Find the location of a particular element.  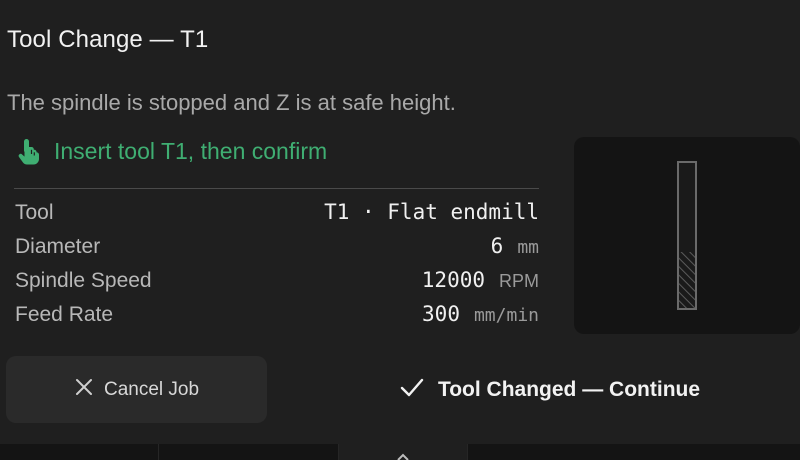

dialog-title: Tool Change — T1 is located at coordinates (108, 39).